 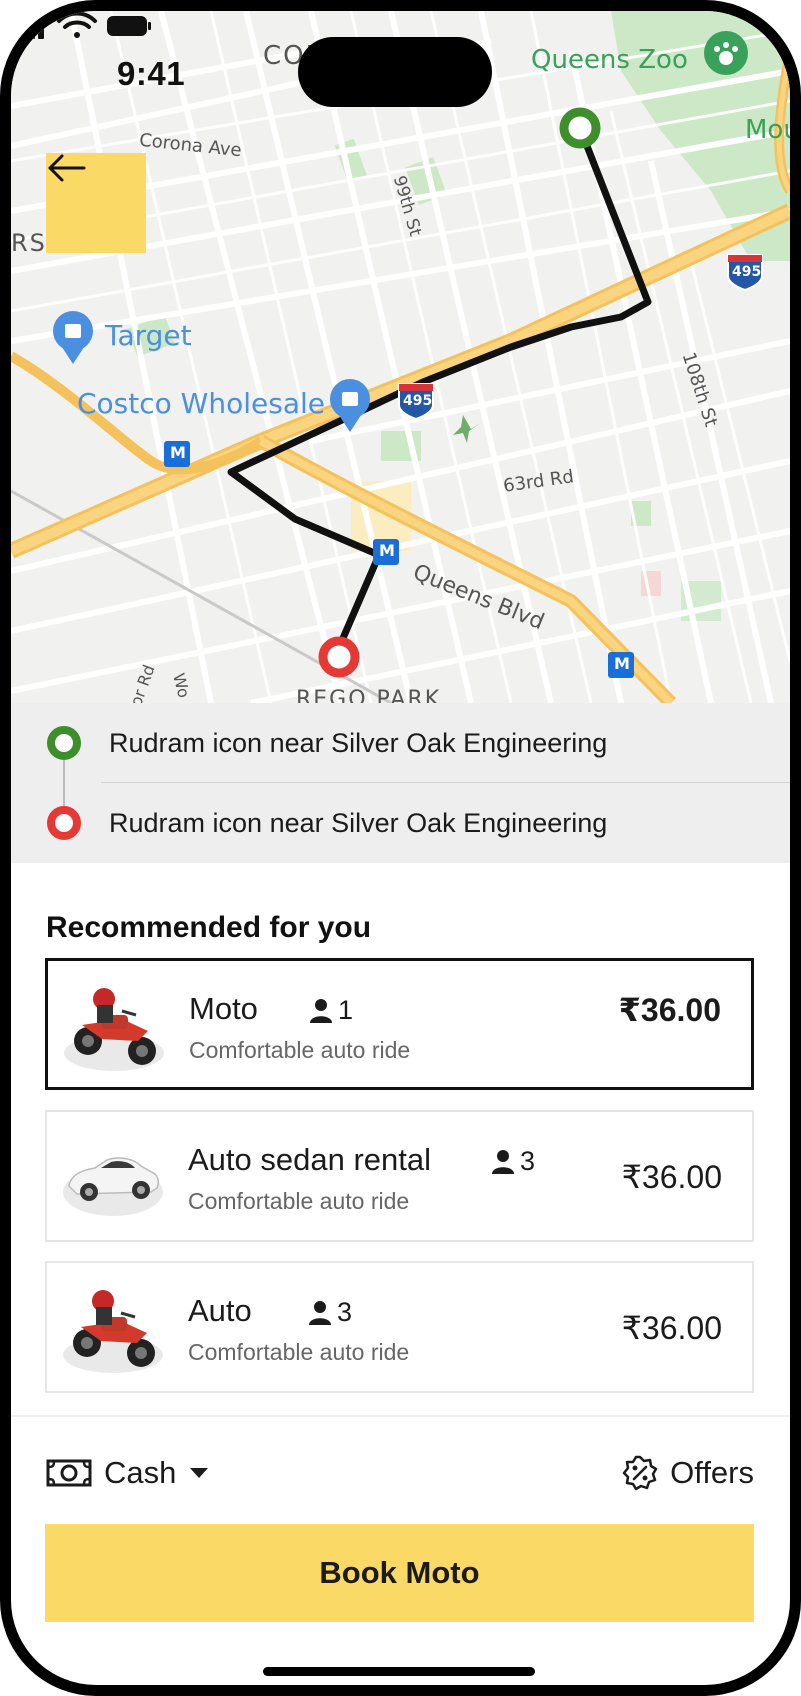 I want to click on pickup-dot-icon, so click(x=64, y=743).